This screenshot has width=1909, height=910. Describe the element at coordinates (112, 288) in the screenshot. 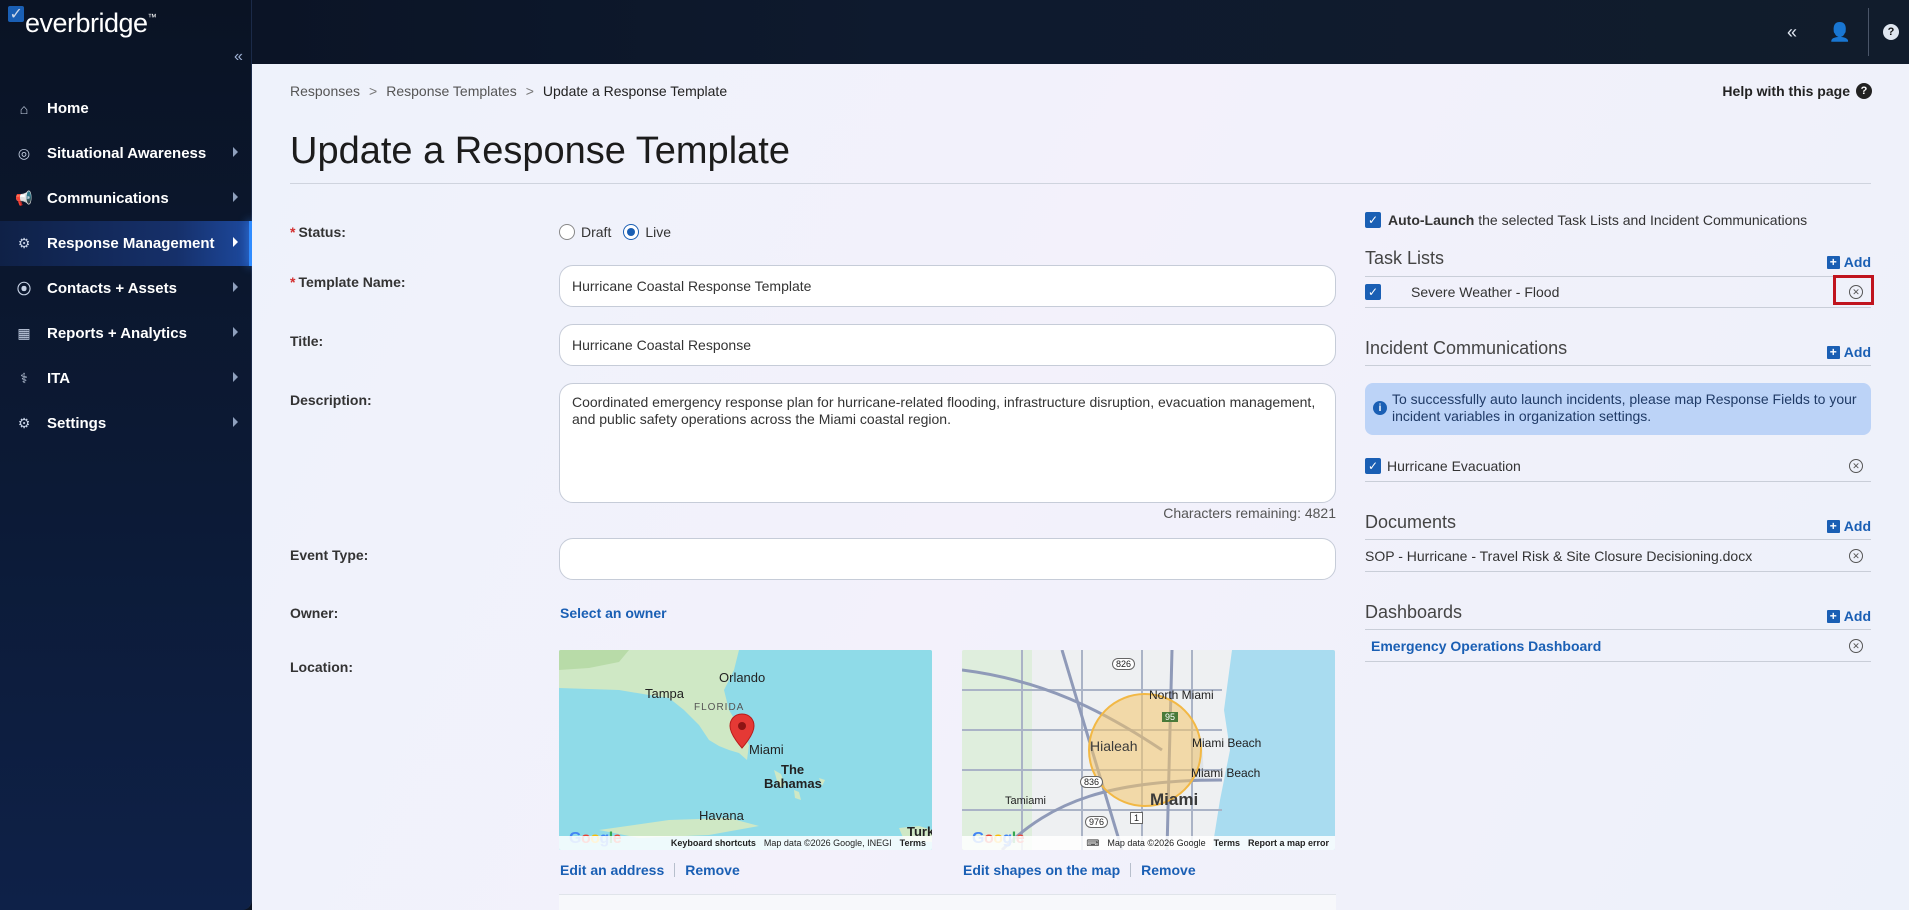

I see `sidebar-item-label: Contacts + Assets` at that location.